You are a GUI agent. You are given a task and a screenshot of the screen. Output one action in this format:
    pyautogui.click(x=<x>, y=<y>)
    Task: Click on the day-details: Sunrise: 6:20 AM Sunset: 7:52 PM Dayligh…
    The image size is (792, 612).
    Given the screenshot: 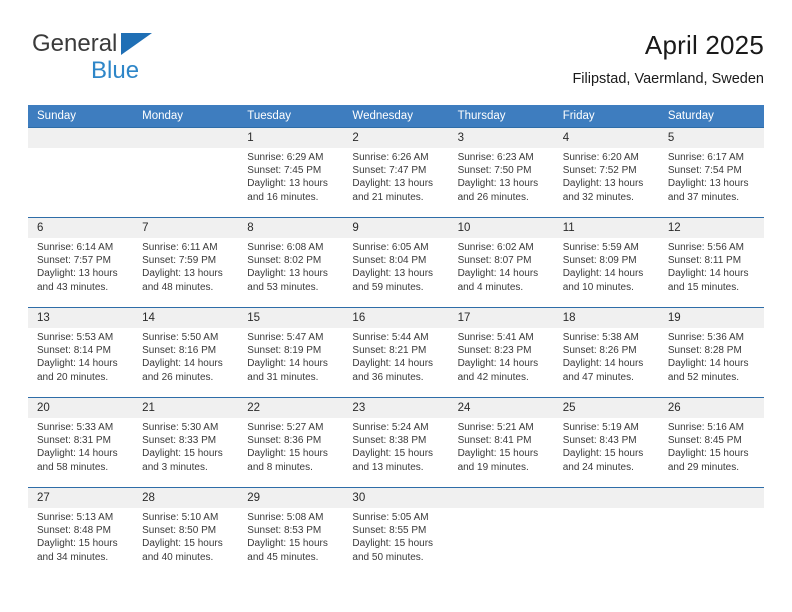 What is the action you would take?
    pyautogui.click(x=608, y=177)
    